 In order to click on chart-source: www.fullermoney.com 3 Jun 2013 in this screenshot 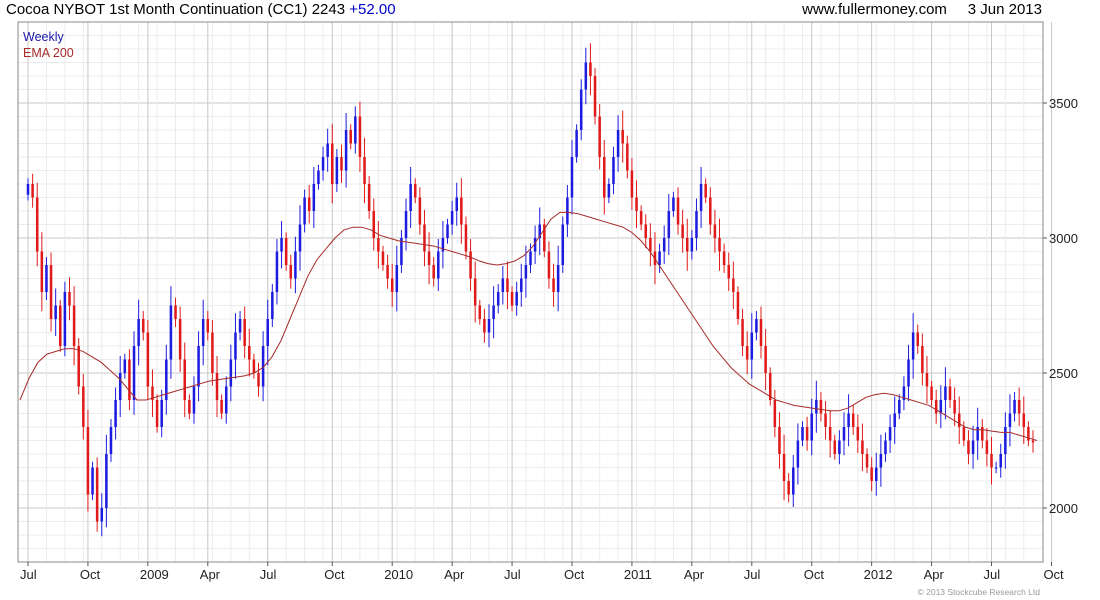, I will do `click(922, 9)`.